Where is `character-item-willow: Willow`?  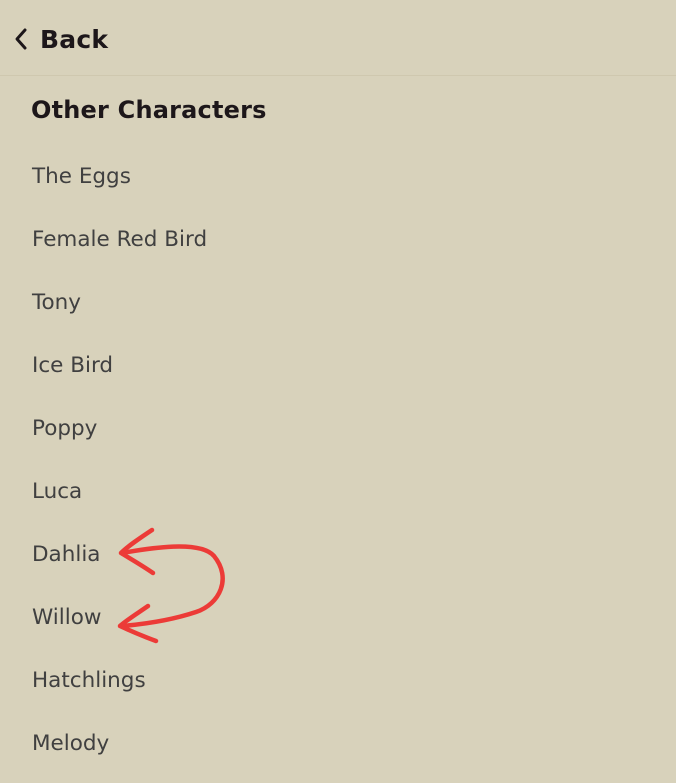 character-item-willow: Willow is located at coordinates (338, 617).